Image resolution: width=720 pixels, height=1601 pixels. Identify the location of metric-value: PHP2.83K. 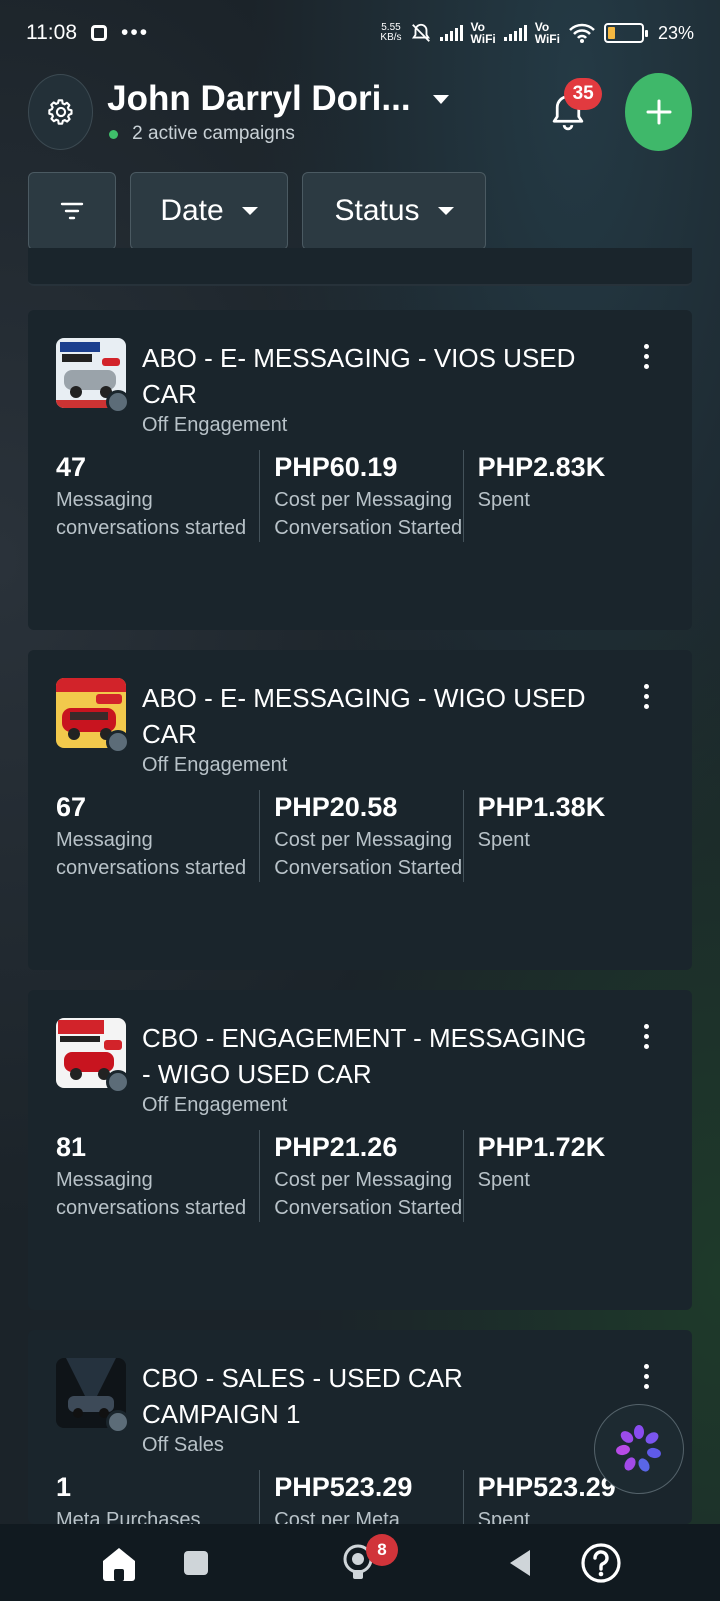
(541, 467).